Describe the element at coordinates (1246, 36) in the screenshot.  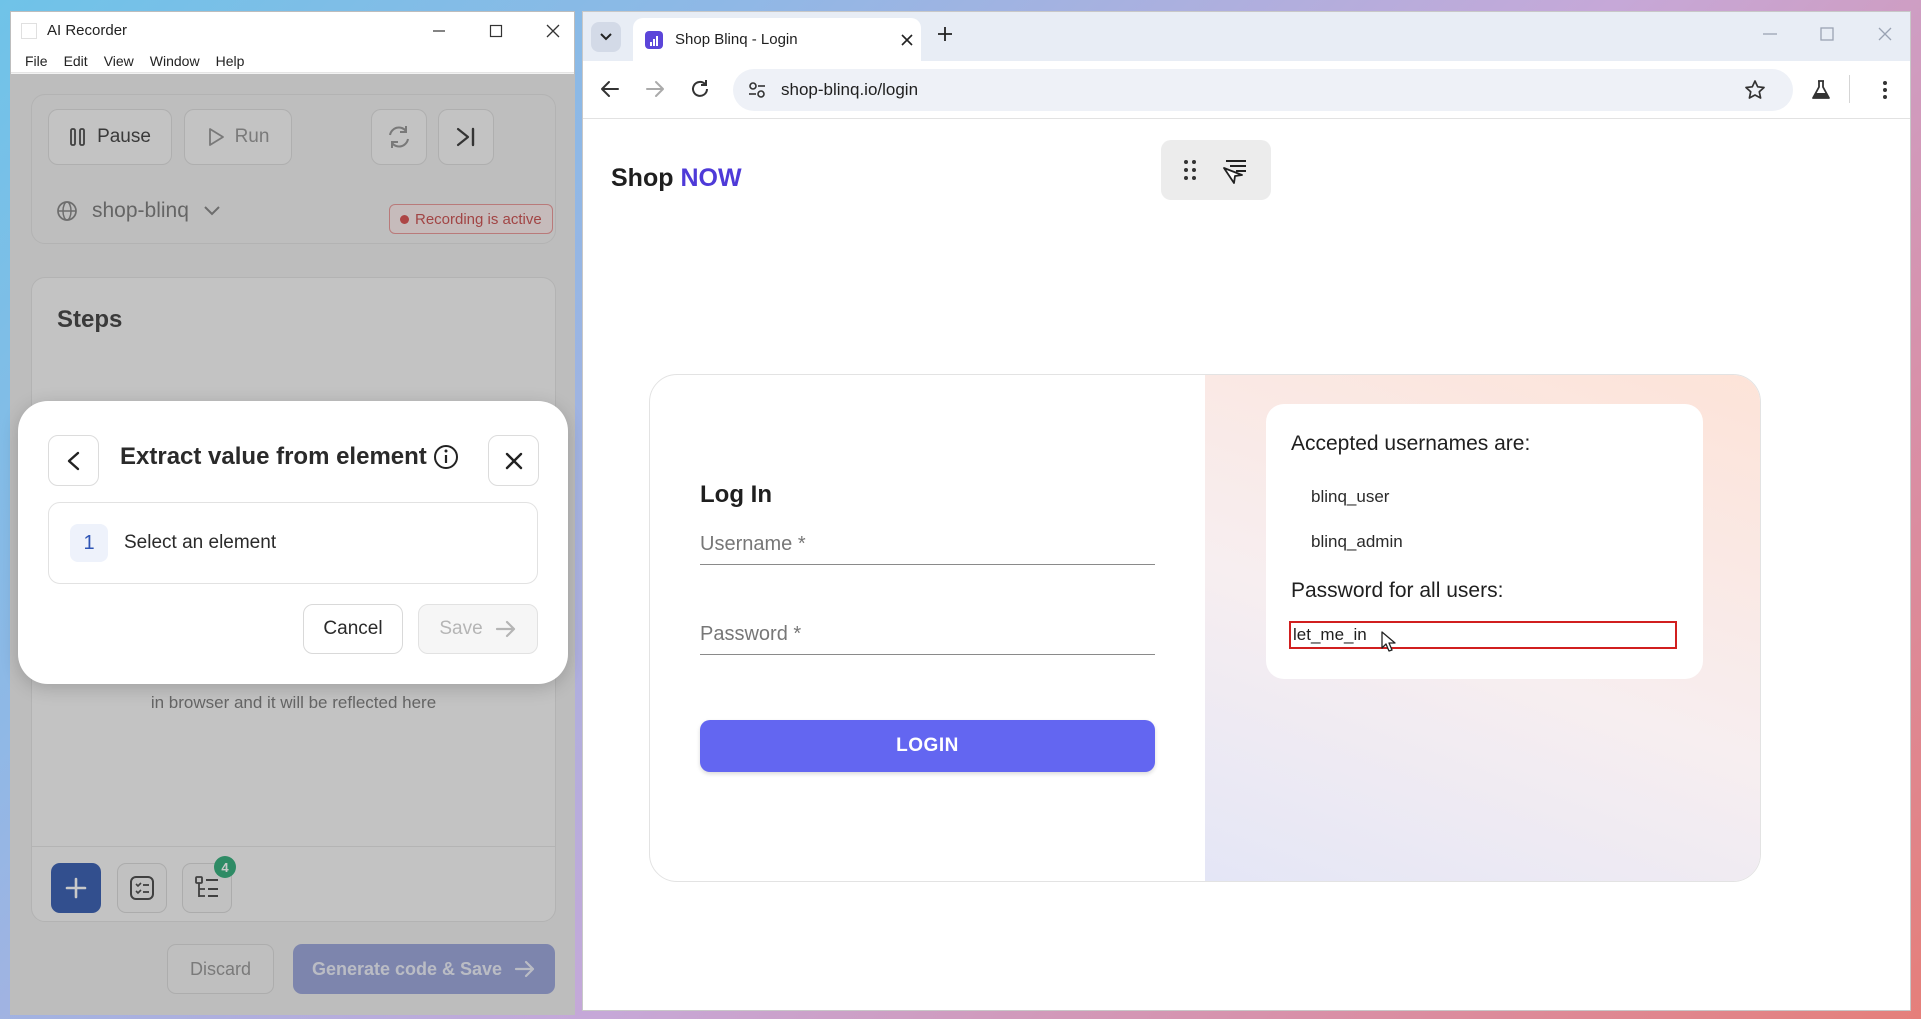
I see `tab-strip: Shop Blinq - Login` at that location.